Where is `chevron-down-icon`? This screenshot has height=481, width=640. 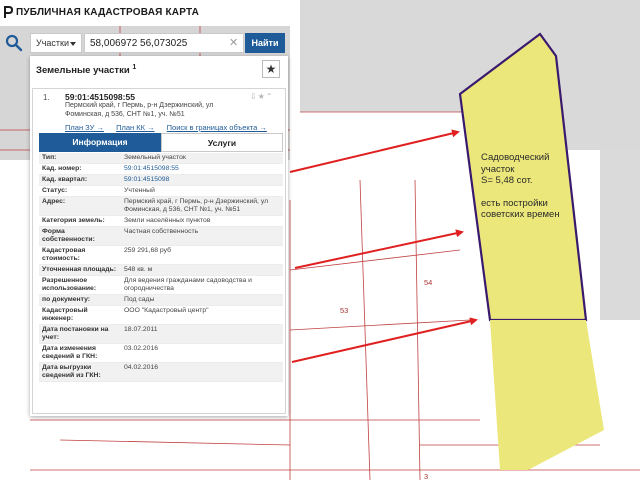 chevron-down-icon is located at coordinates (73, 44).